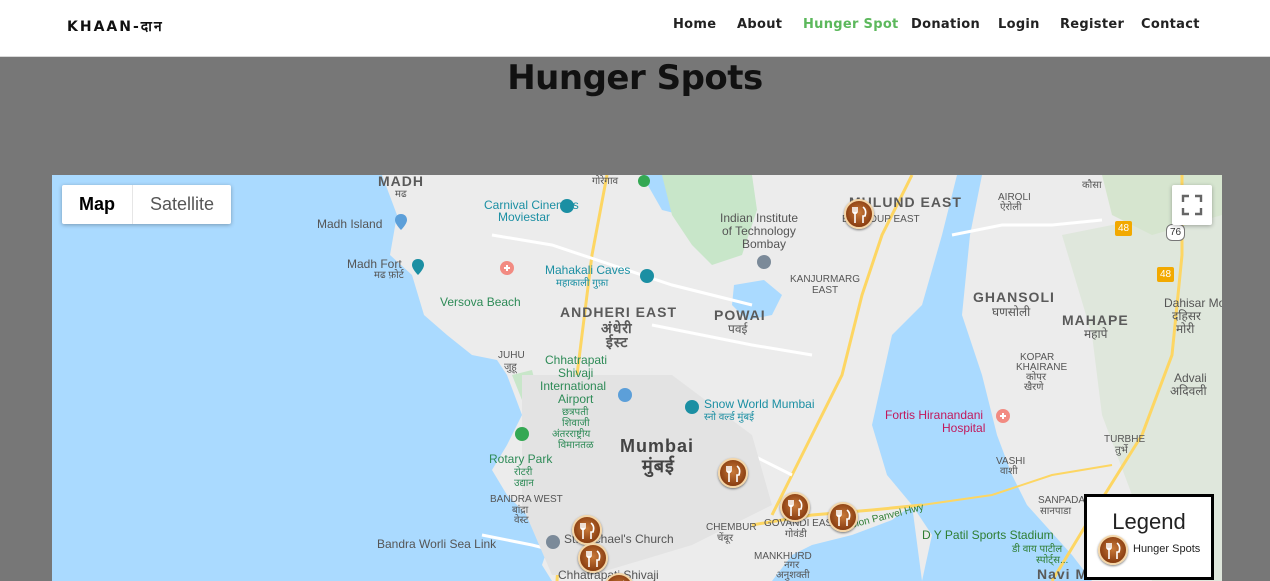  Describe the element at coordinates (401, 222) in the screenshot. I see `poi-pin-icon` at that location.